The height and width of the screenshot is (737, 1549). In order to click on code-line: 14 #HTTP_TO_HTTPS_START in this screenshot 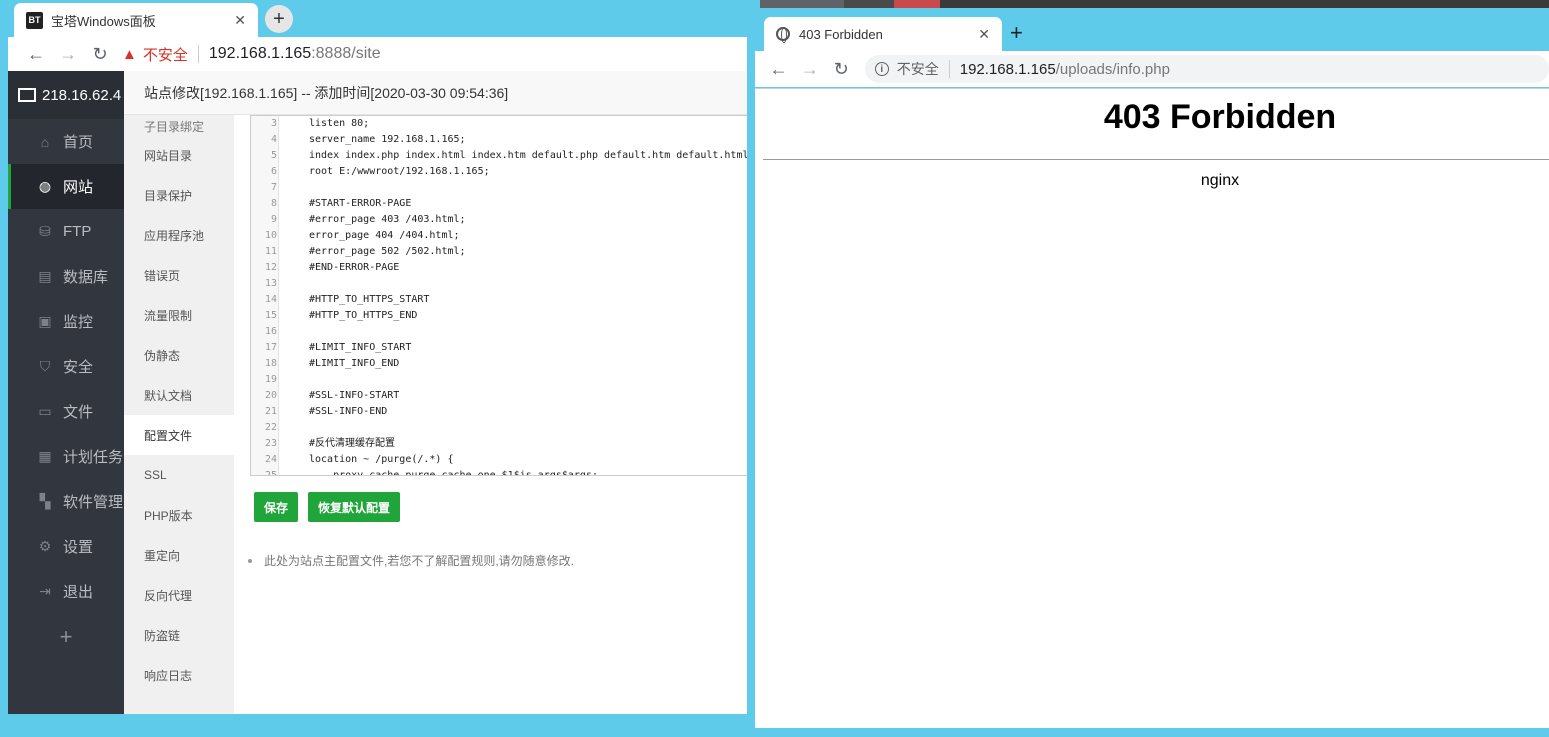, I will do `click(340, 300)`.